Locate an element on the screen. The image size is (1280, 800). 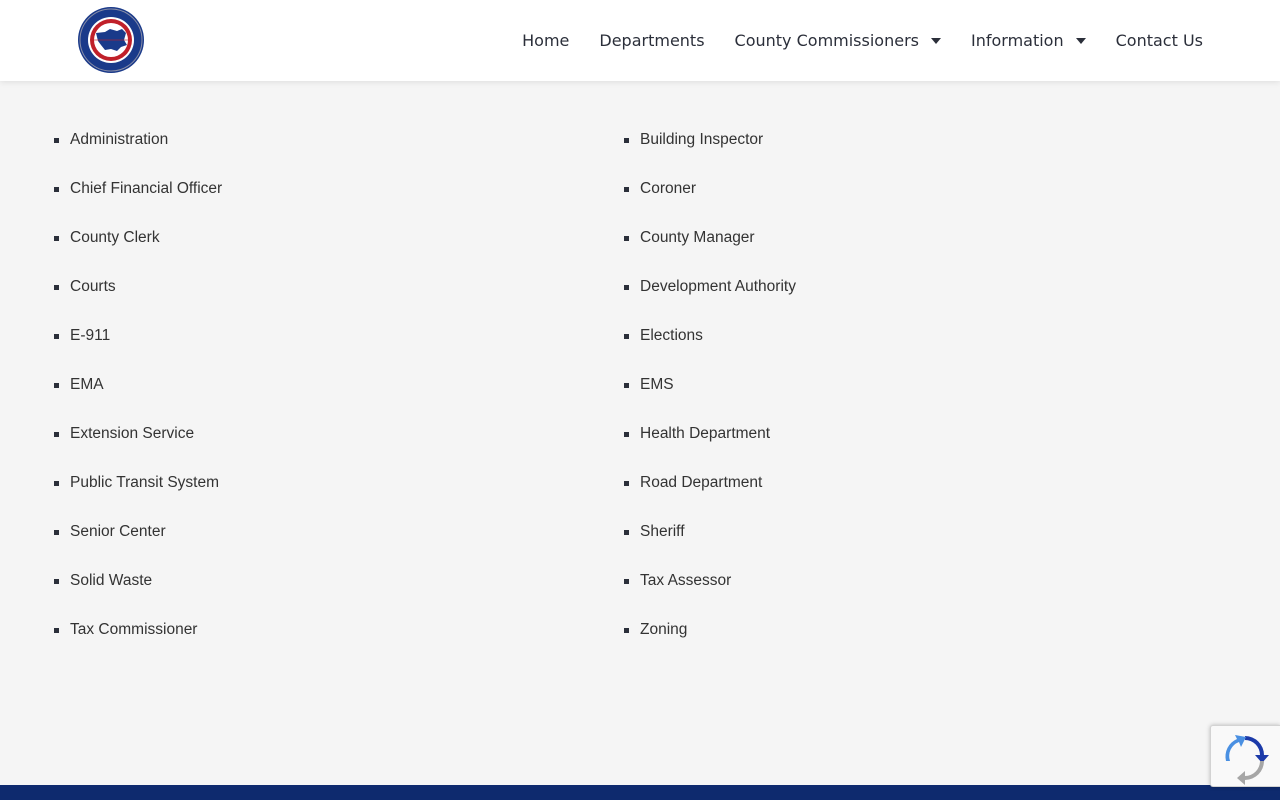
department-link: EMA is located at coordinates (87, 385).